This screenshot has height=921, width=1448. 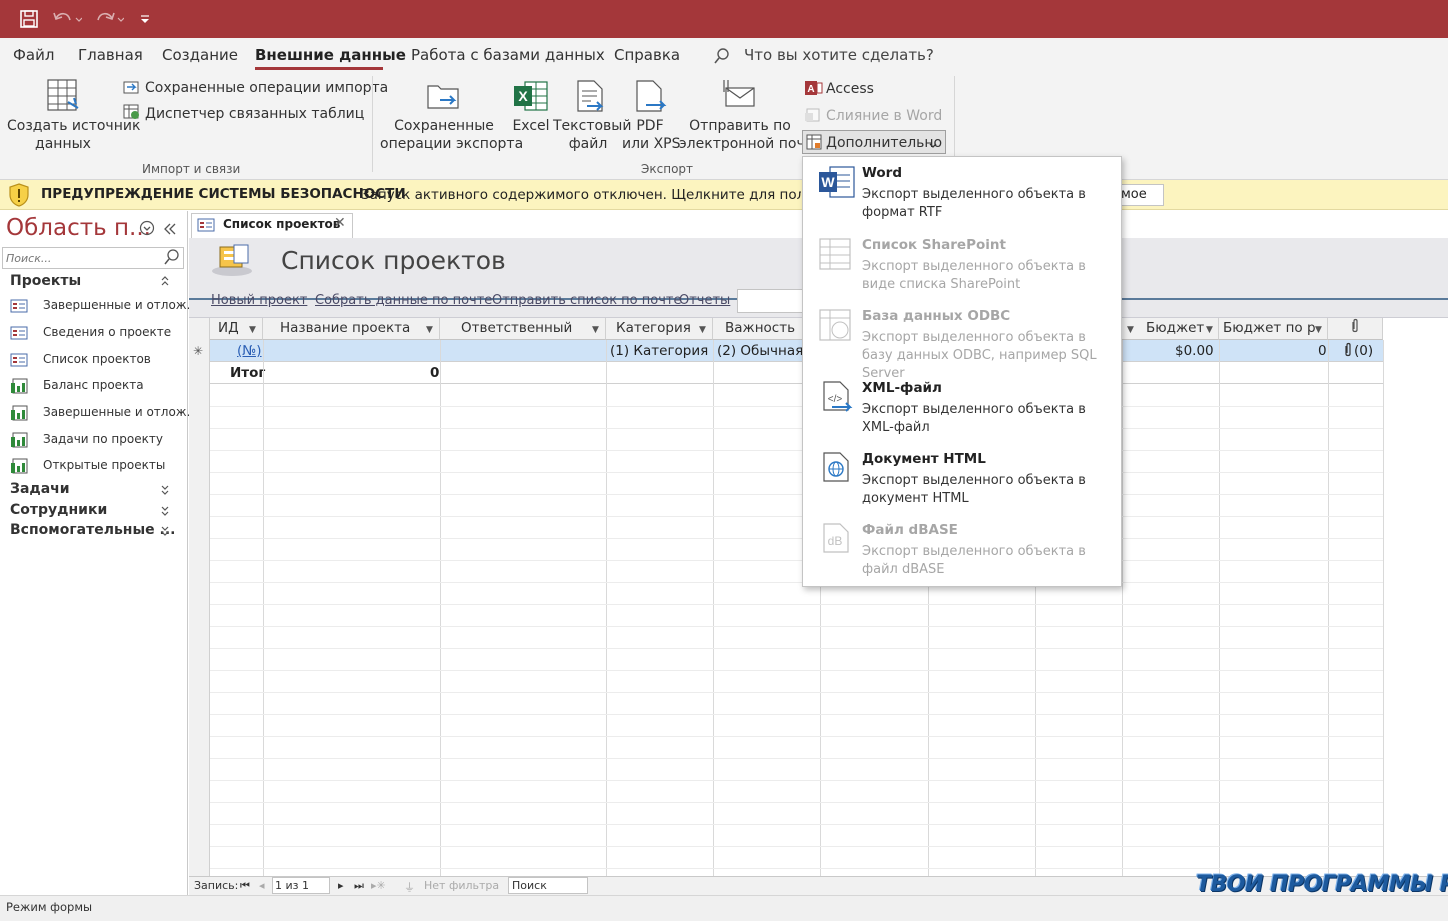 What do you see at coordinates (444, 126) in the screenshot?
I see `saved-exports-label: Сохраненные` at bounding box center [444, 126].